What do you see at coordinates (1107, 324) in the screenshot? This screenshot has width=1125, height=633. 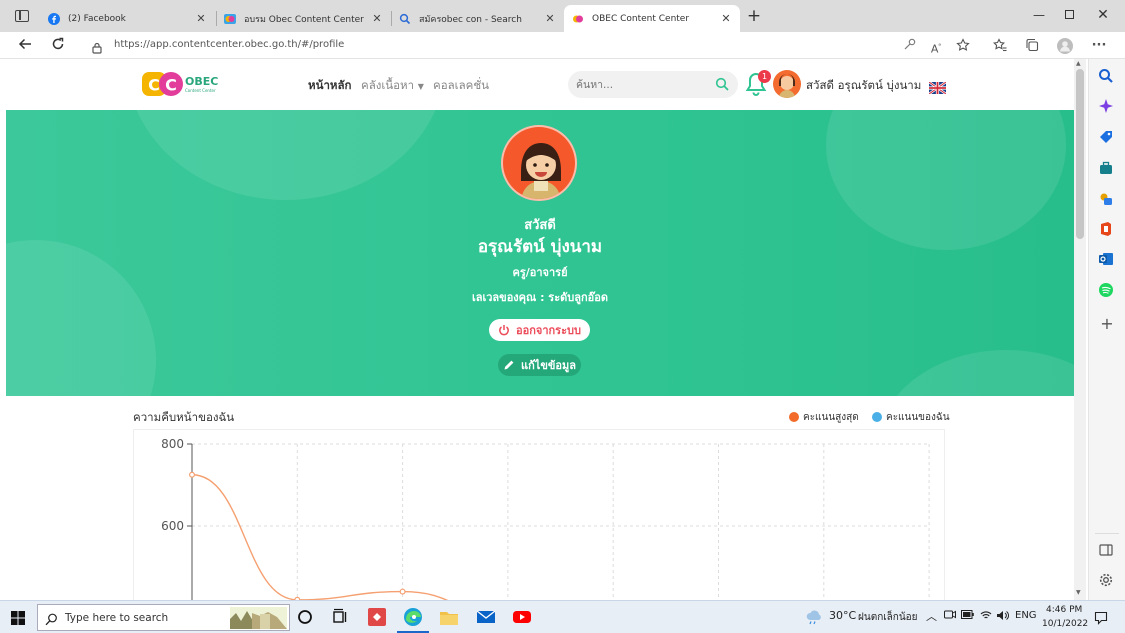 I see `add-icon: +` at bounding box center [1107, 324].